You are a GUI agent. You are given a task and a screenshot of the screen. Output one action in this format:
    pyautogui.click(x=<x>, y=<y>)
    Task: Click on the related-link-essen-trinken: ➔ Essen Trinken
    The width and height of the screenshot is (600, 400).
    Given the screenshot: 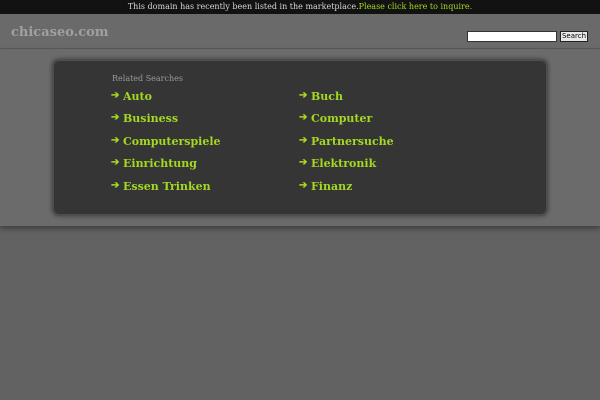 What is the action you would take?
    pyautogui.click(x=161, y=186)
    